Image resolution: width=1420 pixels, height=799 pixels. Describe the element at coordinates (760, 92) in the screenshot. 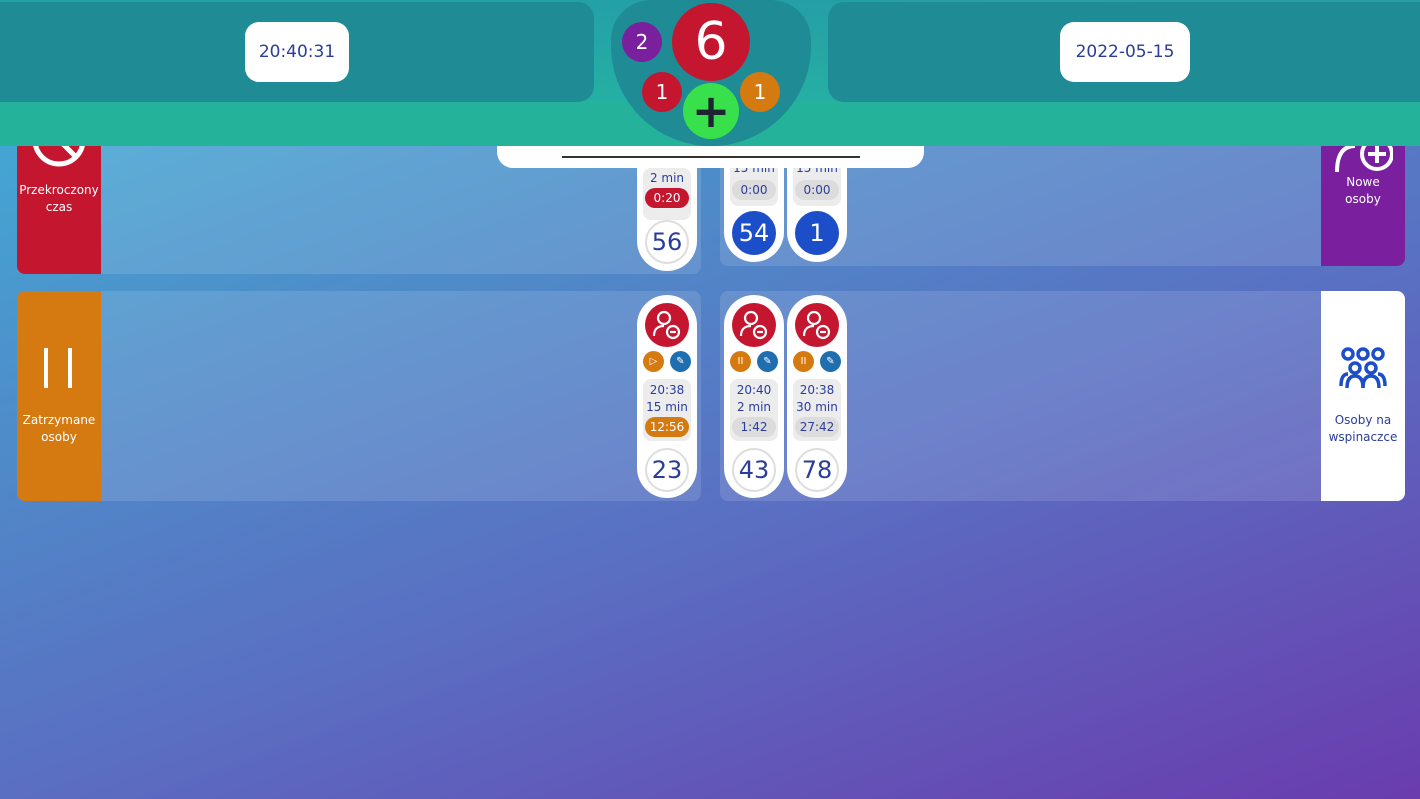

I see `paused-count-badge: 1` at that location.